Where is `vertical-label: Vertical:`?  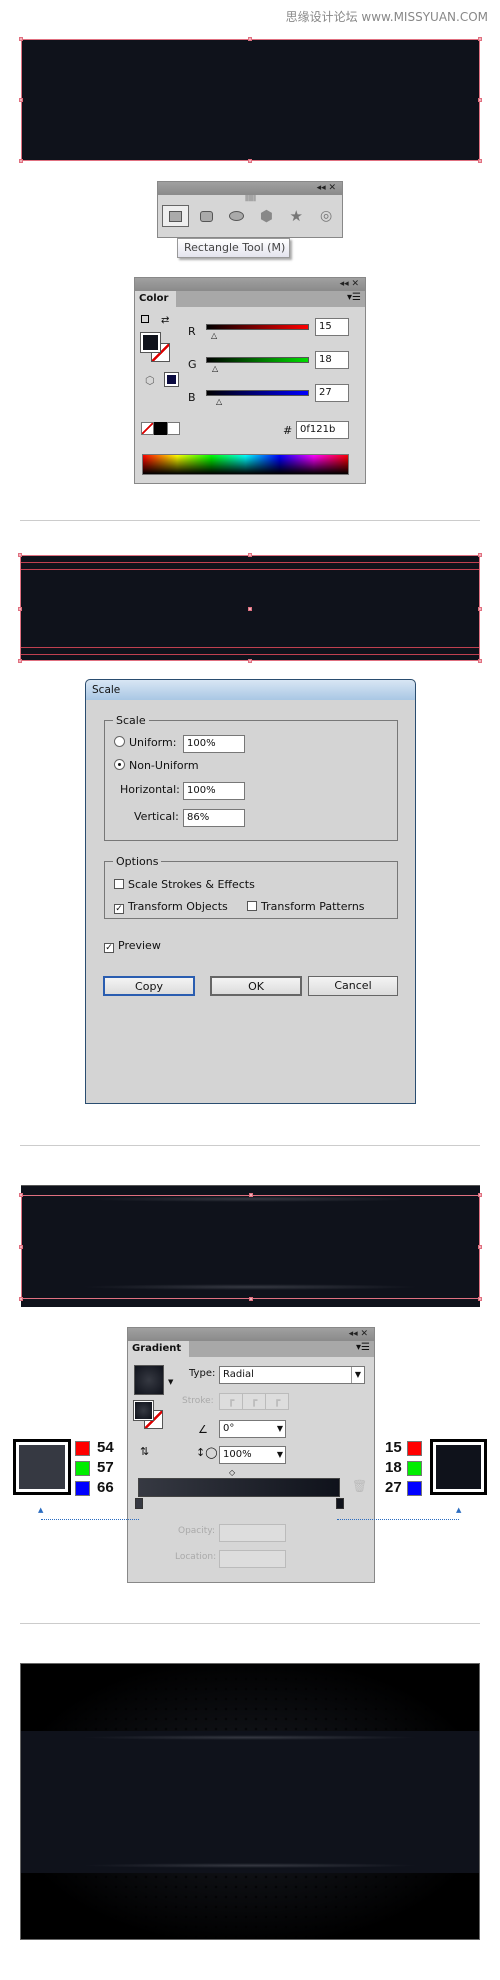 vertical-label: Vertical: is located at coordinates (156, 816).